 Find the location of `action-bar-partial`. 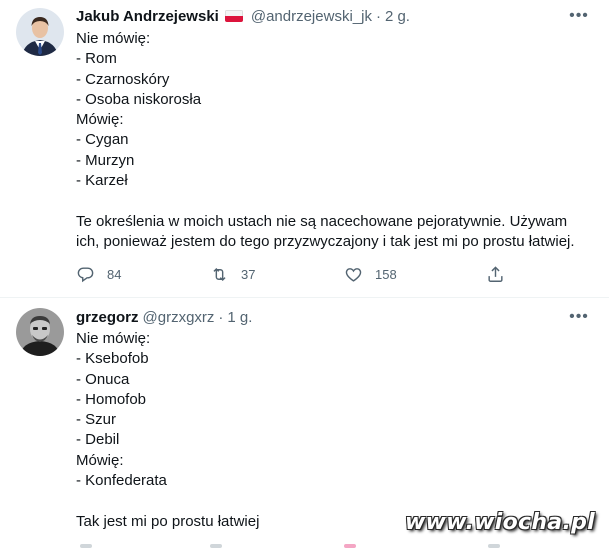

action-bar-partial is located at coordinates (296, 546).